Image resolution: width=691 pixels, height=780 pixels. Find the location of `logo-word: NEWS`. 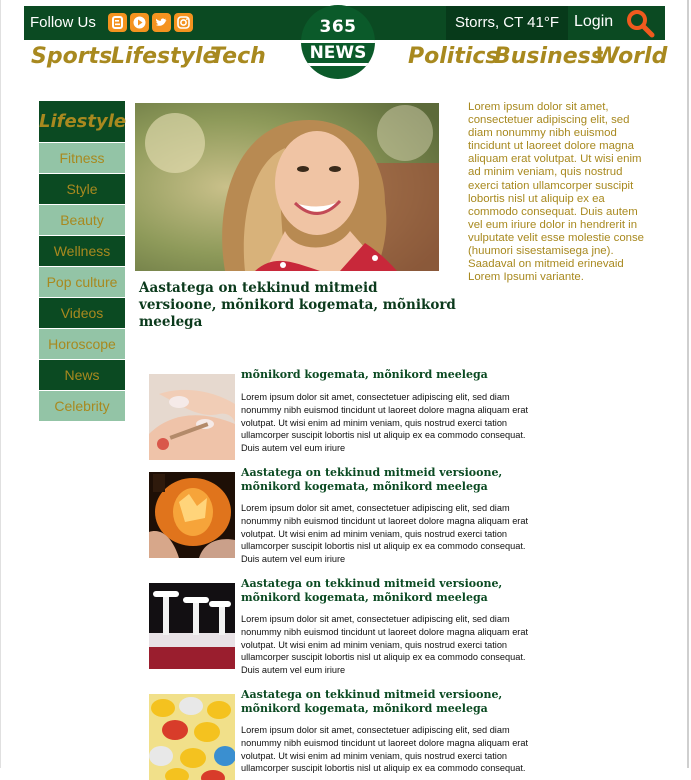

logo-word: NEWS is located at coordinates (338, 53).